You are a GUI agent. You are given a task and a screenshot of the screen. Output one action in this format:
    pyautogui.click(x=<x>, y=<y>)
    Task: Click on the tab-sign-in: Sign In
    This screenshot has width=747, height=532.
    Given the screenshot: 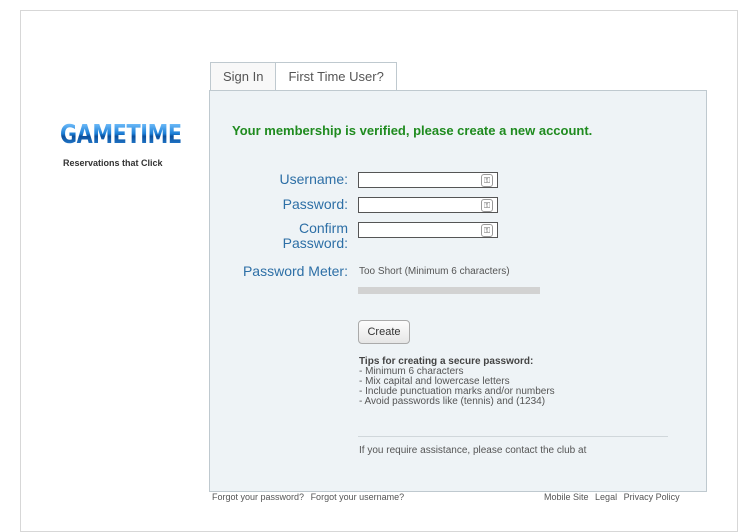 What is the action you would take?
    pyautogui.click(x=243, y=76)
    